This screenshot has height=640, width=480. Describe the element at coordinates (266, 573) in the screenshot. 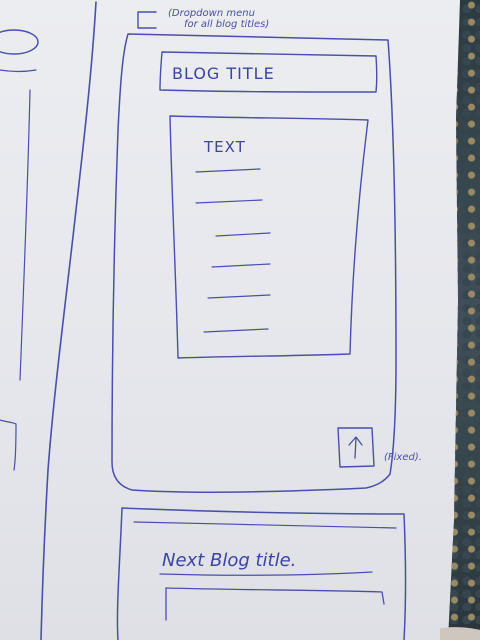

I see `next-title-underline` at that location.